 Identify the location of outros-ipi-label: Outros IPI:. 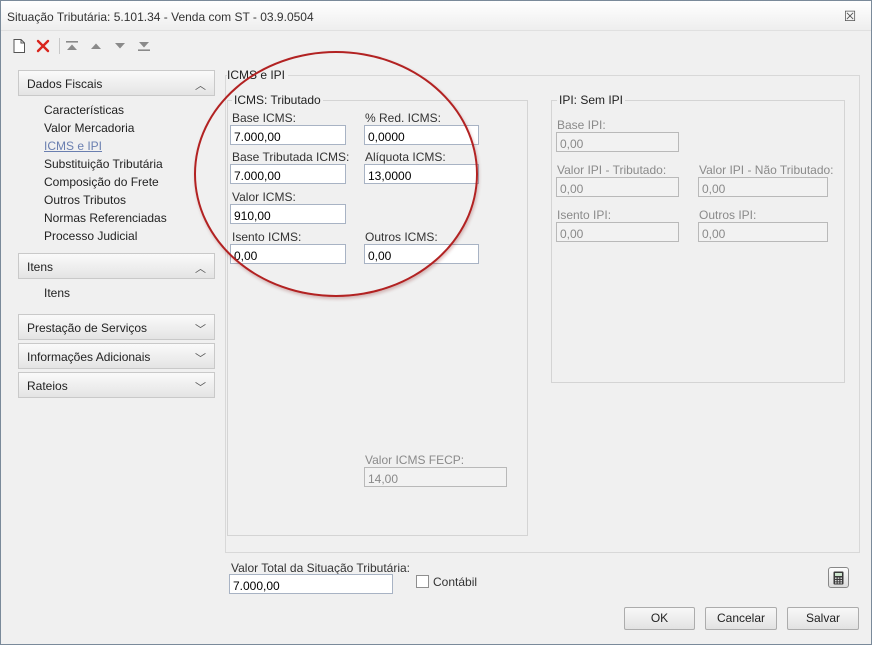
(728, 215).